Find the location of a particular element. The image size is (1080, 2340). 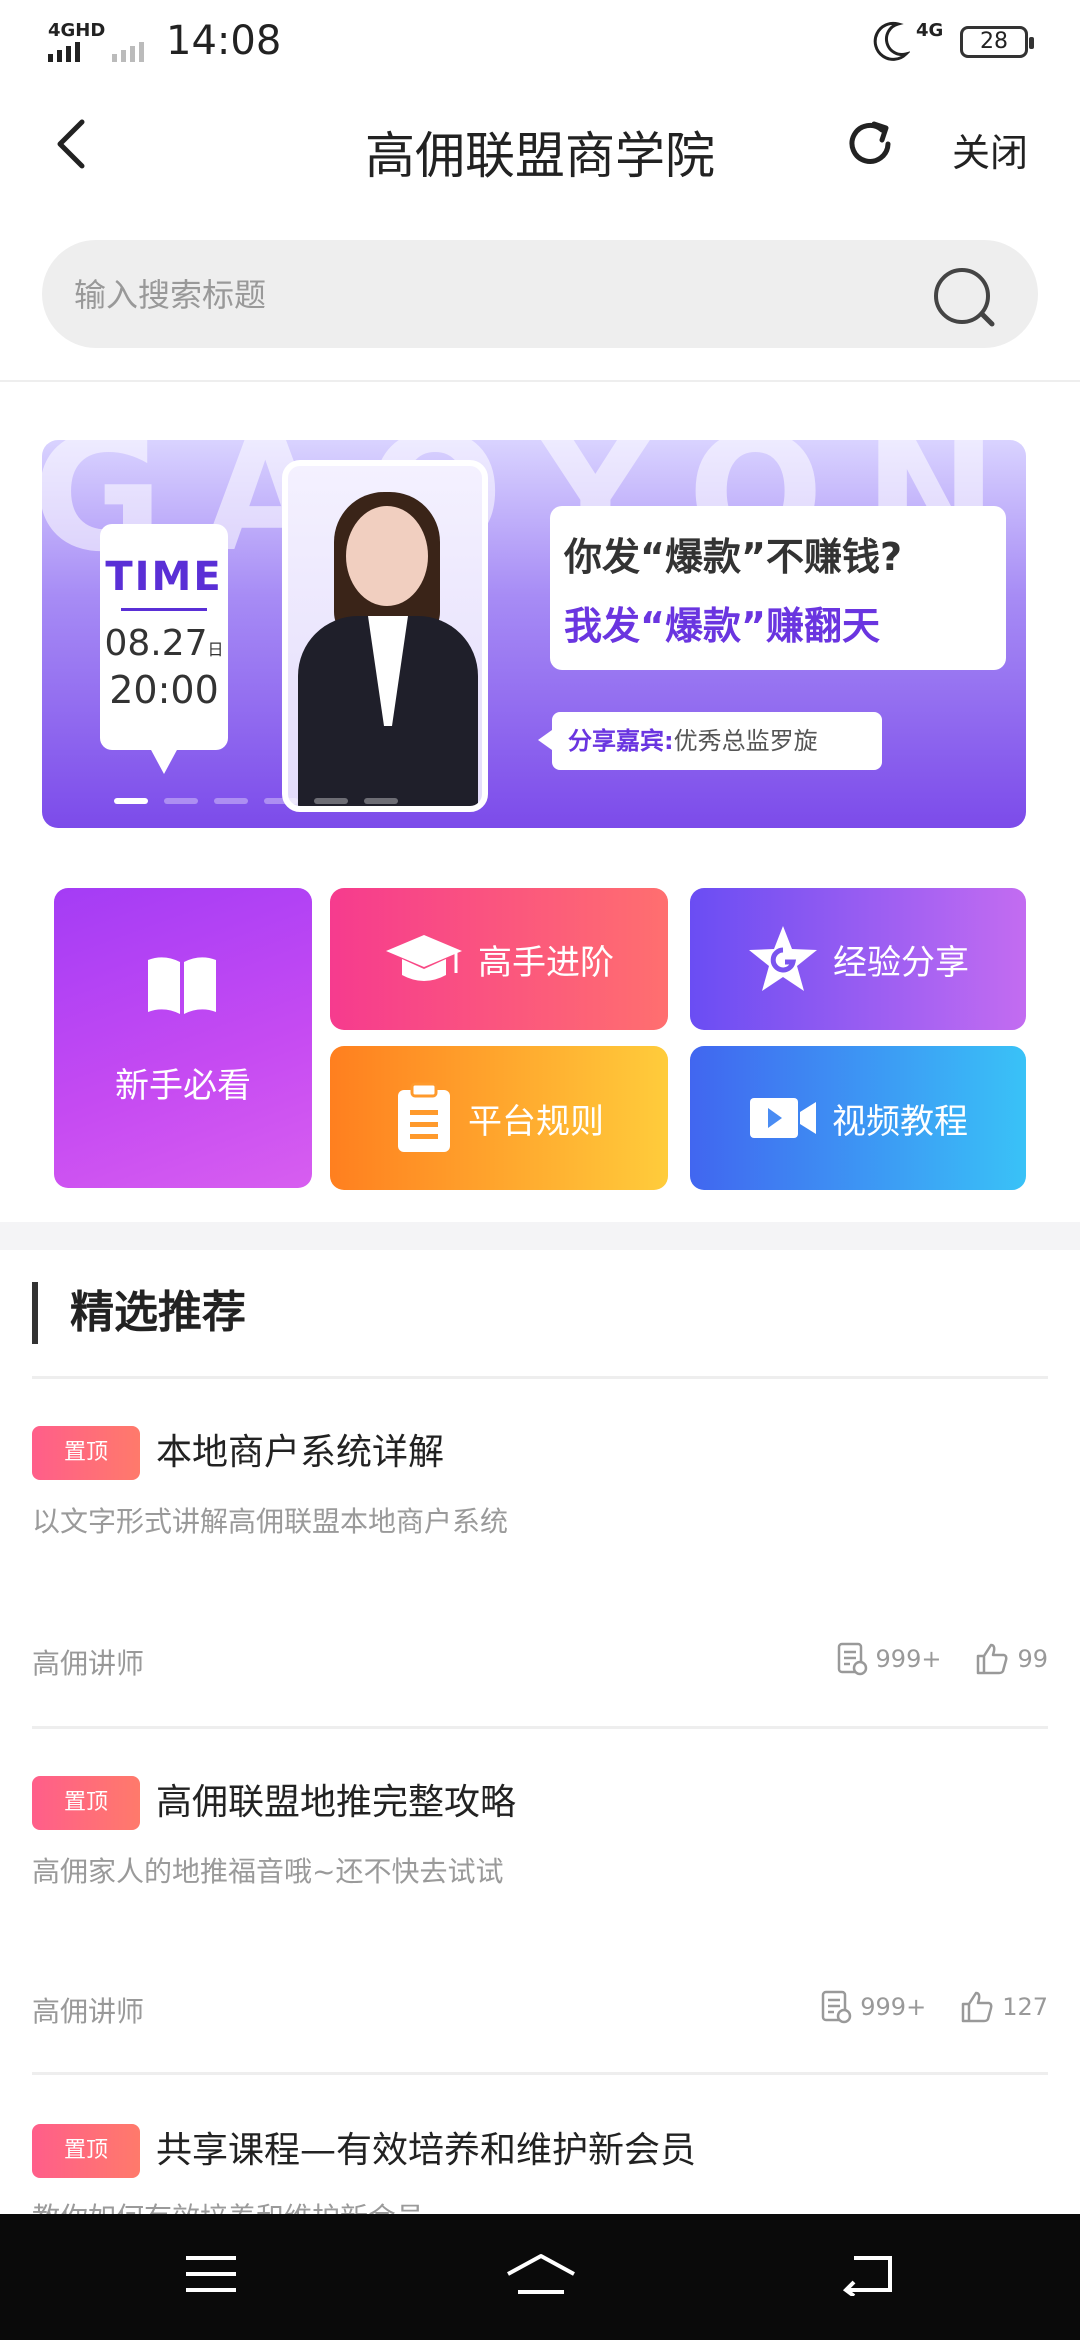

event-date: 08.27日 is located at coordinates (164, 643).